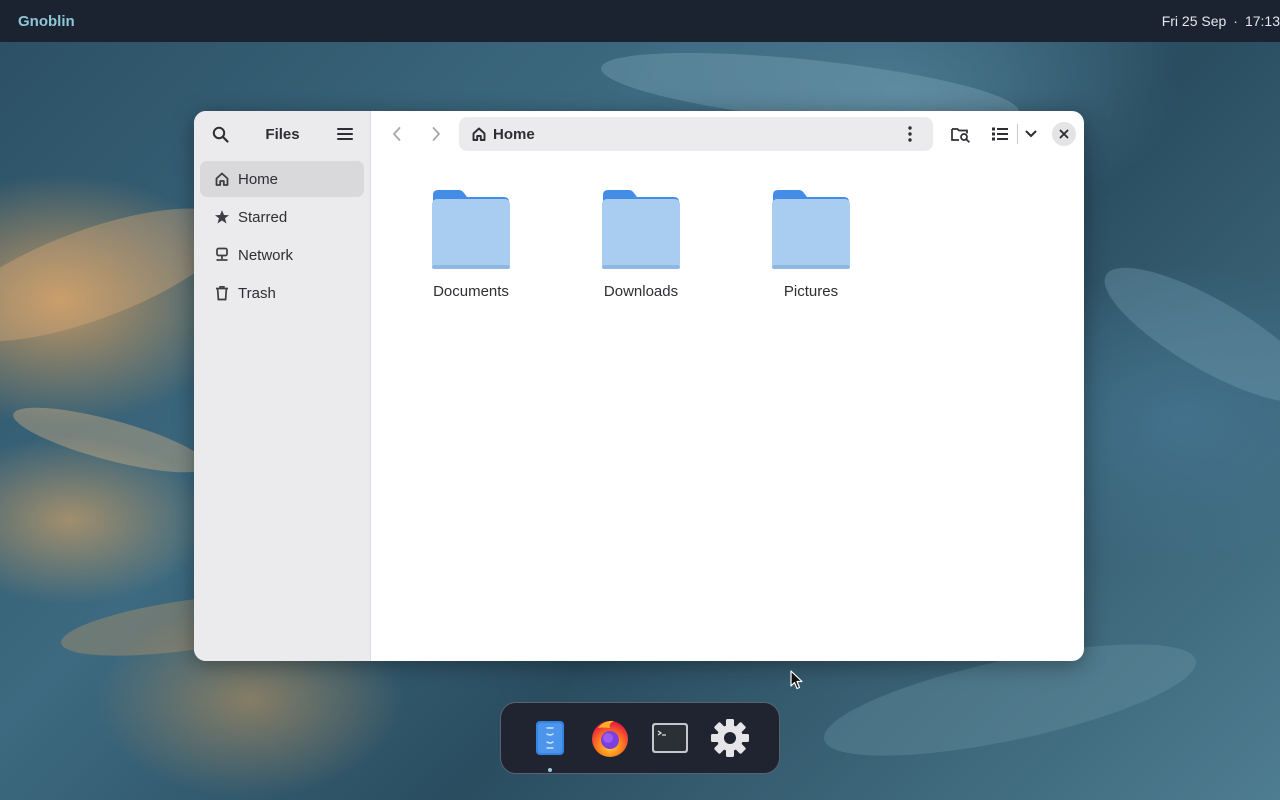 The height and width of the screenshot is (800, 1280). I want to click on close-icon, so click(1064, 134).